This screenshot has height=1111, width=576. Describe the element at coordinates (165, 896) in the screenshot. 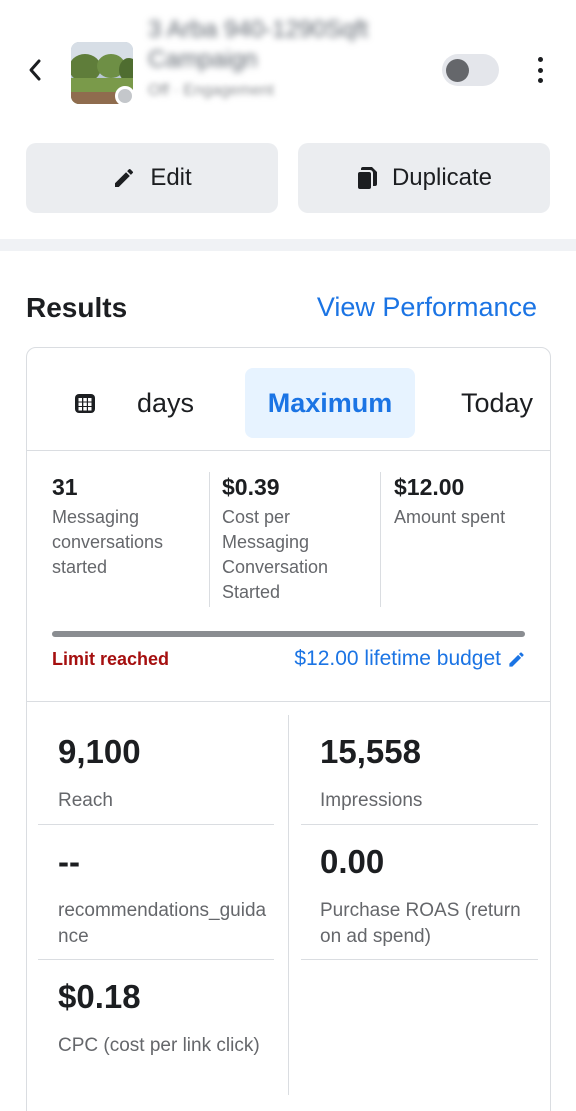

I see `metric-recommendations: -- recommendations_guidance` at that location.